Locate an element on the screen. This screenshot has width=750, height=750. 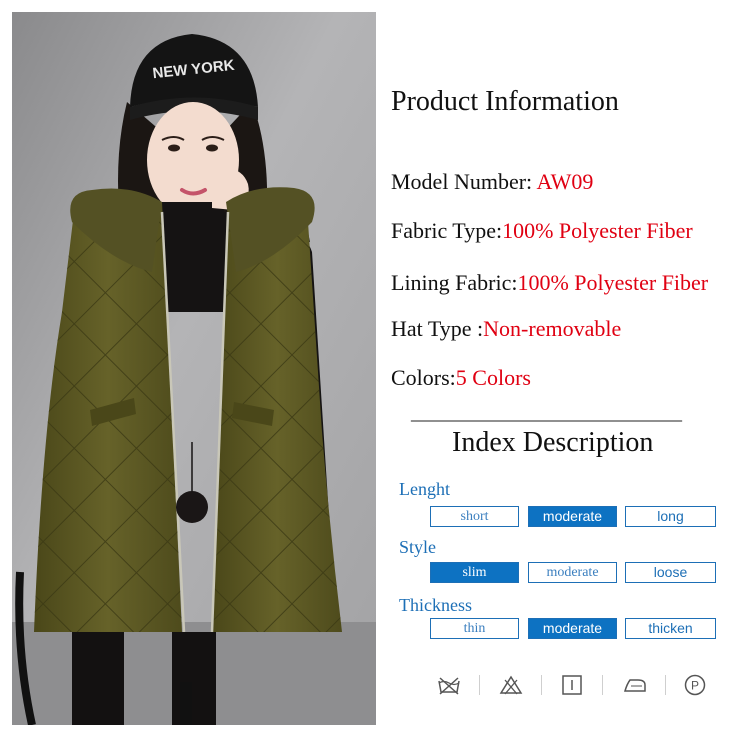
svg-text: P is located at coordinates (695, 686).